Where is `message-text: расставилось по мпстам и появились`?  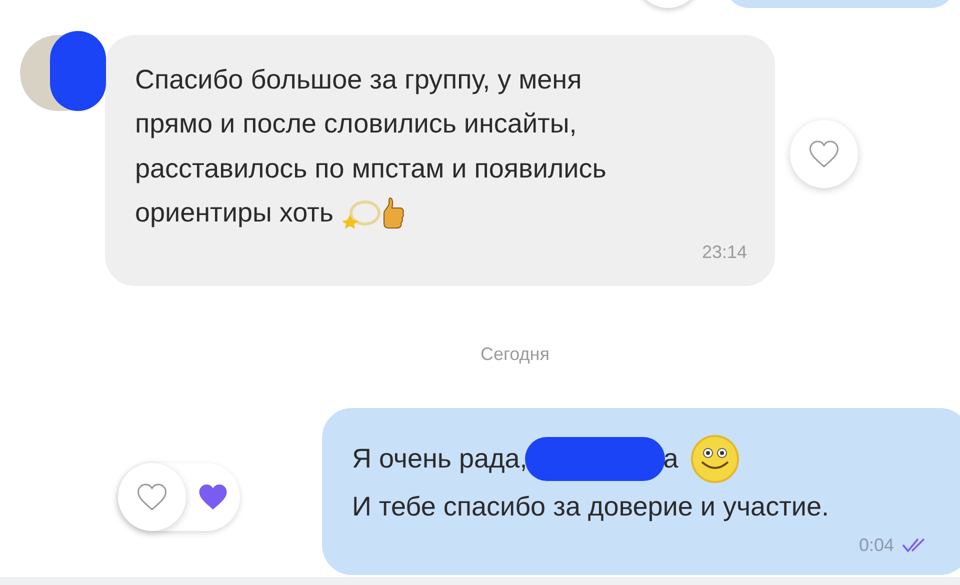
message-text: расставилось по мпстам и появились is located at coordinates (370, 168).